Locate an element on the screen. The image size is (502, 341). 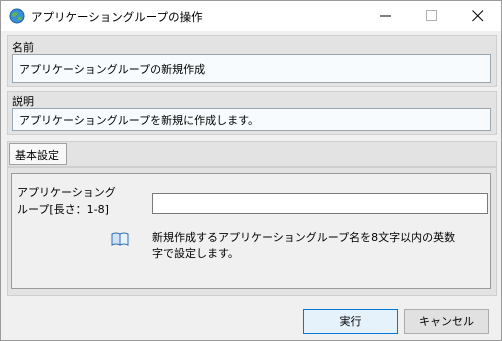
execute-button-label: 実行 is located at coordinates (350, 321).